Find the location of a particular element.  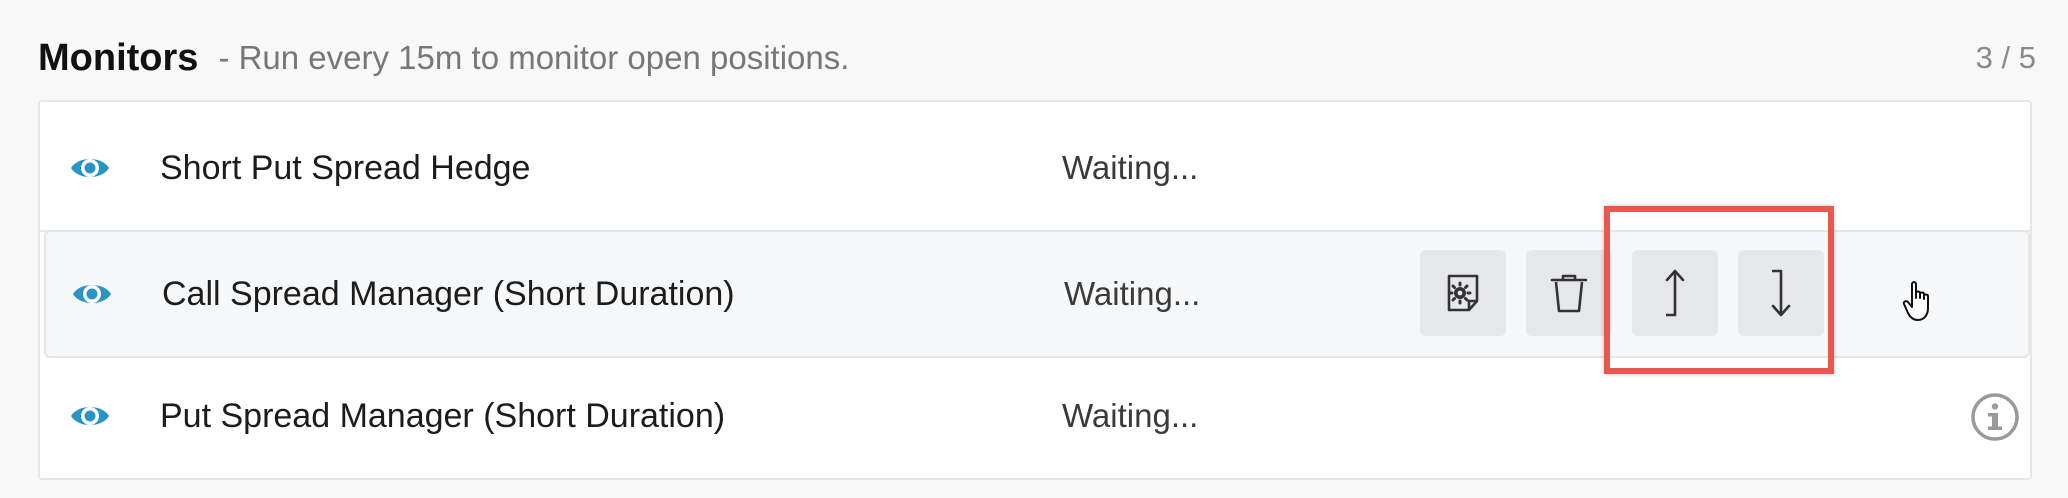

monitor-name: Short Put Spread Hedge is located at coordinates (345, 167).